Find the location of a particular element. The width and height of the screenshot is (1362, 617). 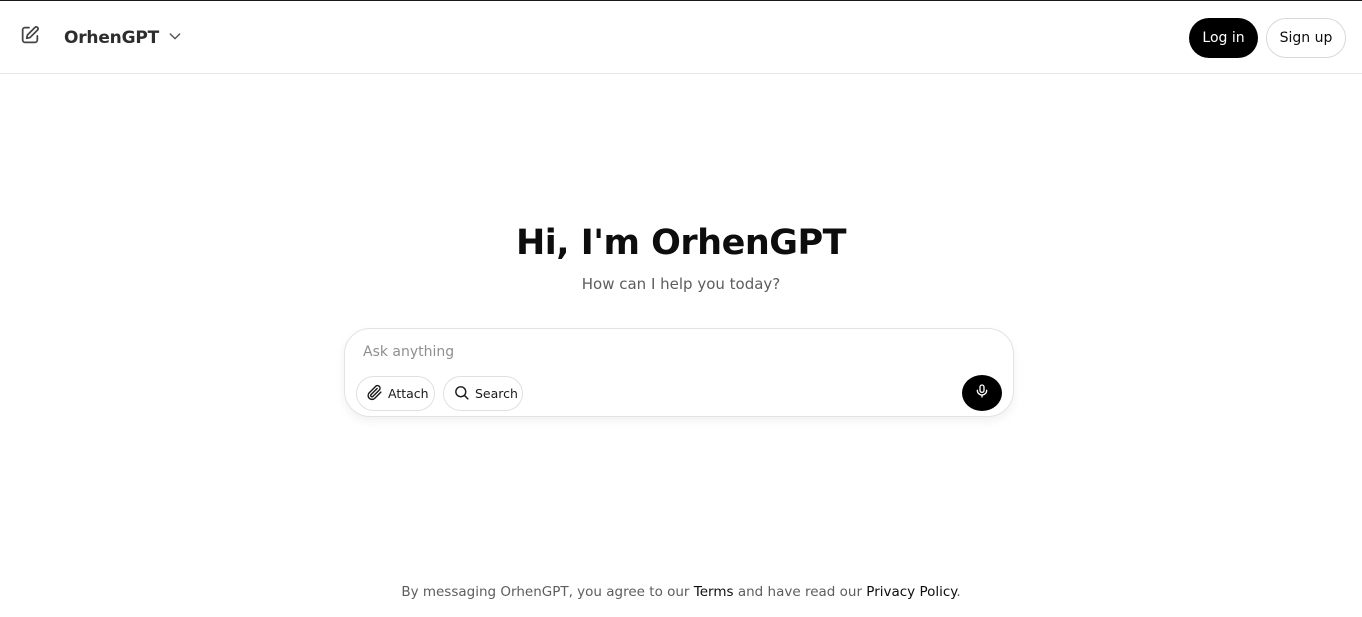

model-selector: OrhenGPT is located at coordinates (123, 38).